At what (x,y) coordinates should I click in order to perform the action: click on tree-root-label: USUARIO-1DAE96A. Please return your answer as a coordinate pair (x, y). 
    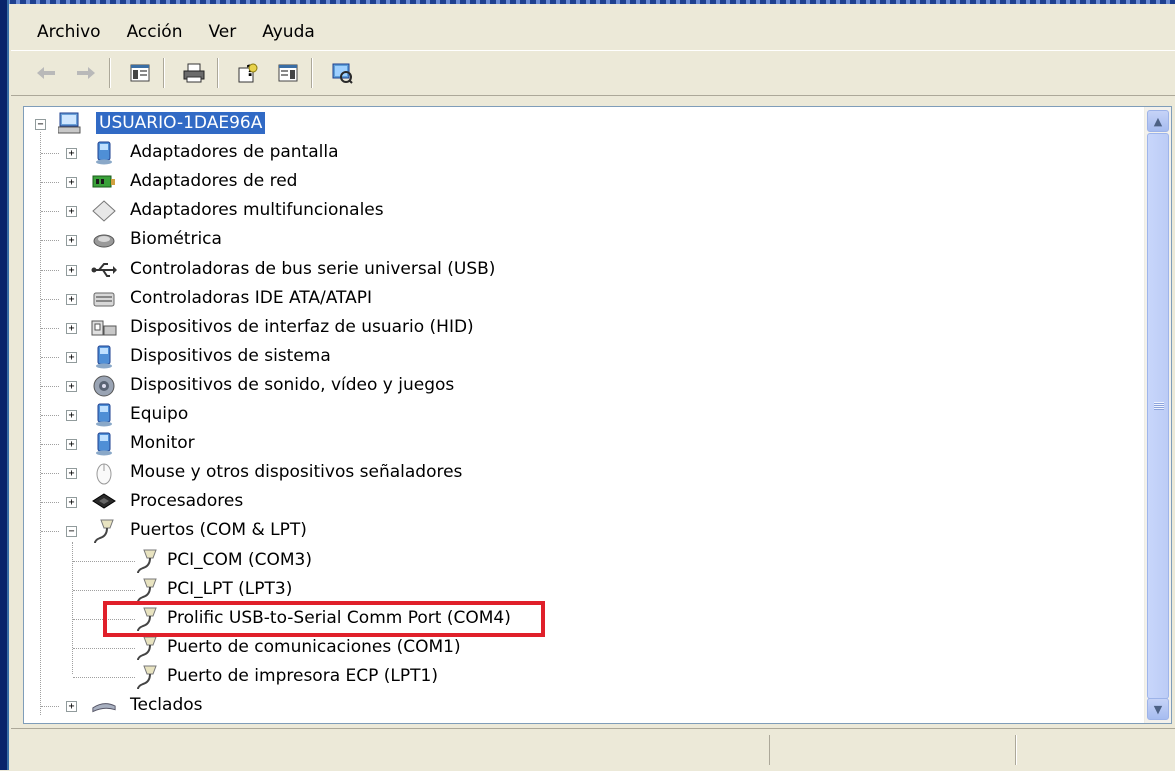
    Looking at the image, I should click on (181, 123).